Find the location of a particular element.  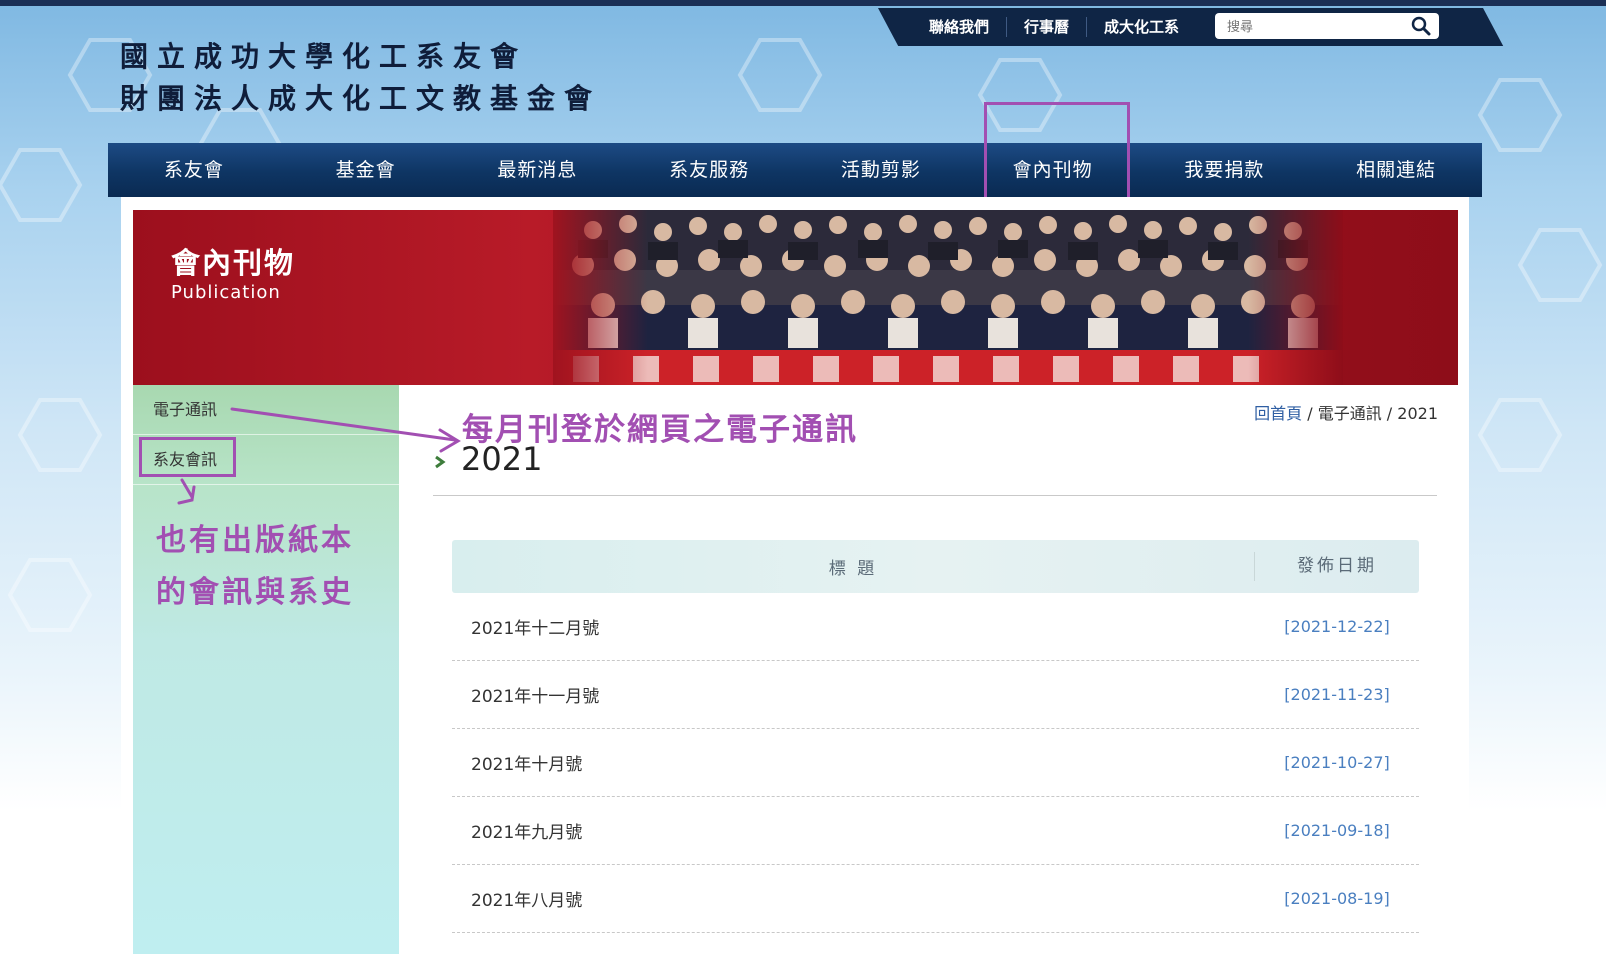

breadcrumb-current: 2021 is located at coordinates (1417, 413).